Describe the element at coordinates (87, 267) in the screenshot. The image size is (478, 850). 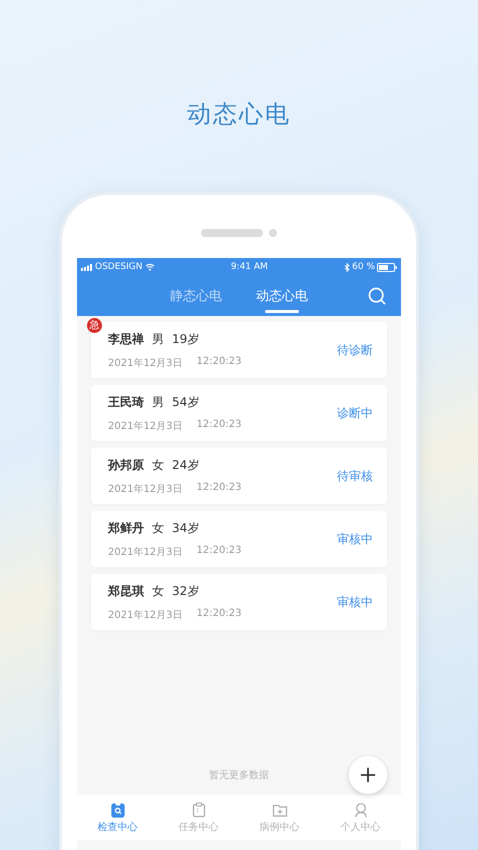
I see `signal-icon` at that location.